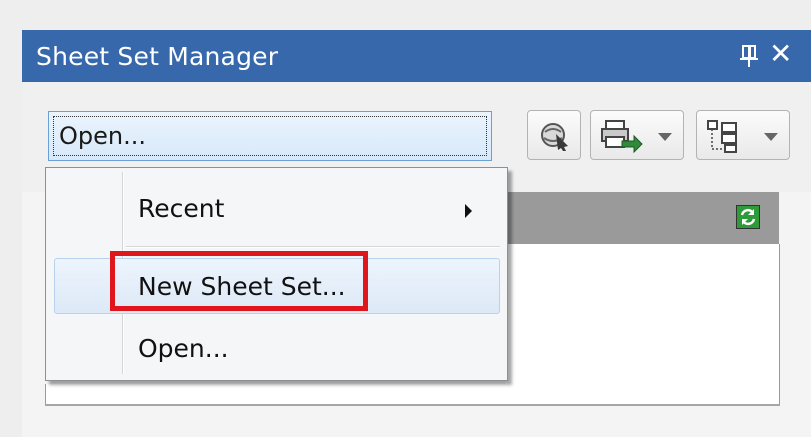 This screenshot has width=811, height=437. Describe the element at coordinates (780, 54) in the screenshot. I see `close-icon: ✕` at that location.